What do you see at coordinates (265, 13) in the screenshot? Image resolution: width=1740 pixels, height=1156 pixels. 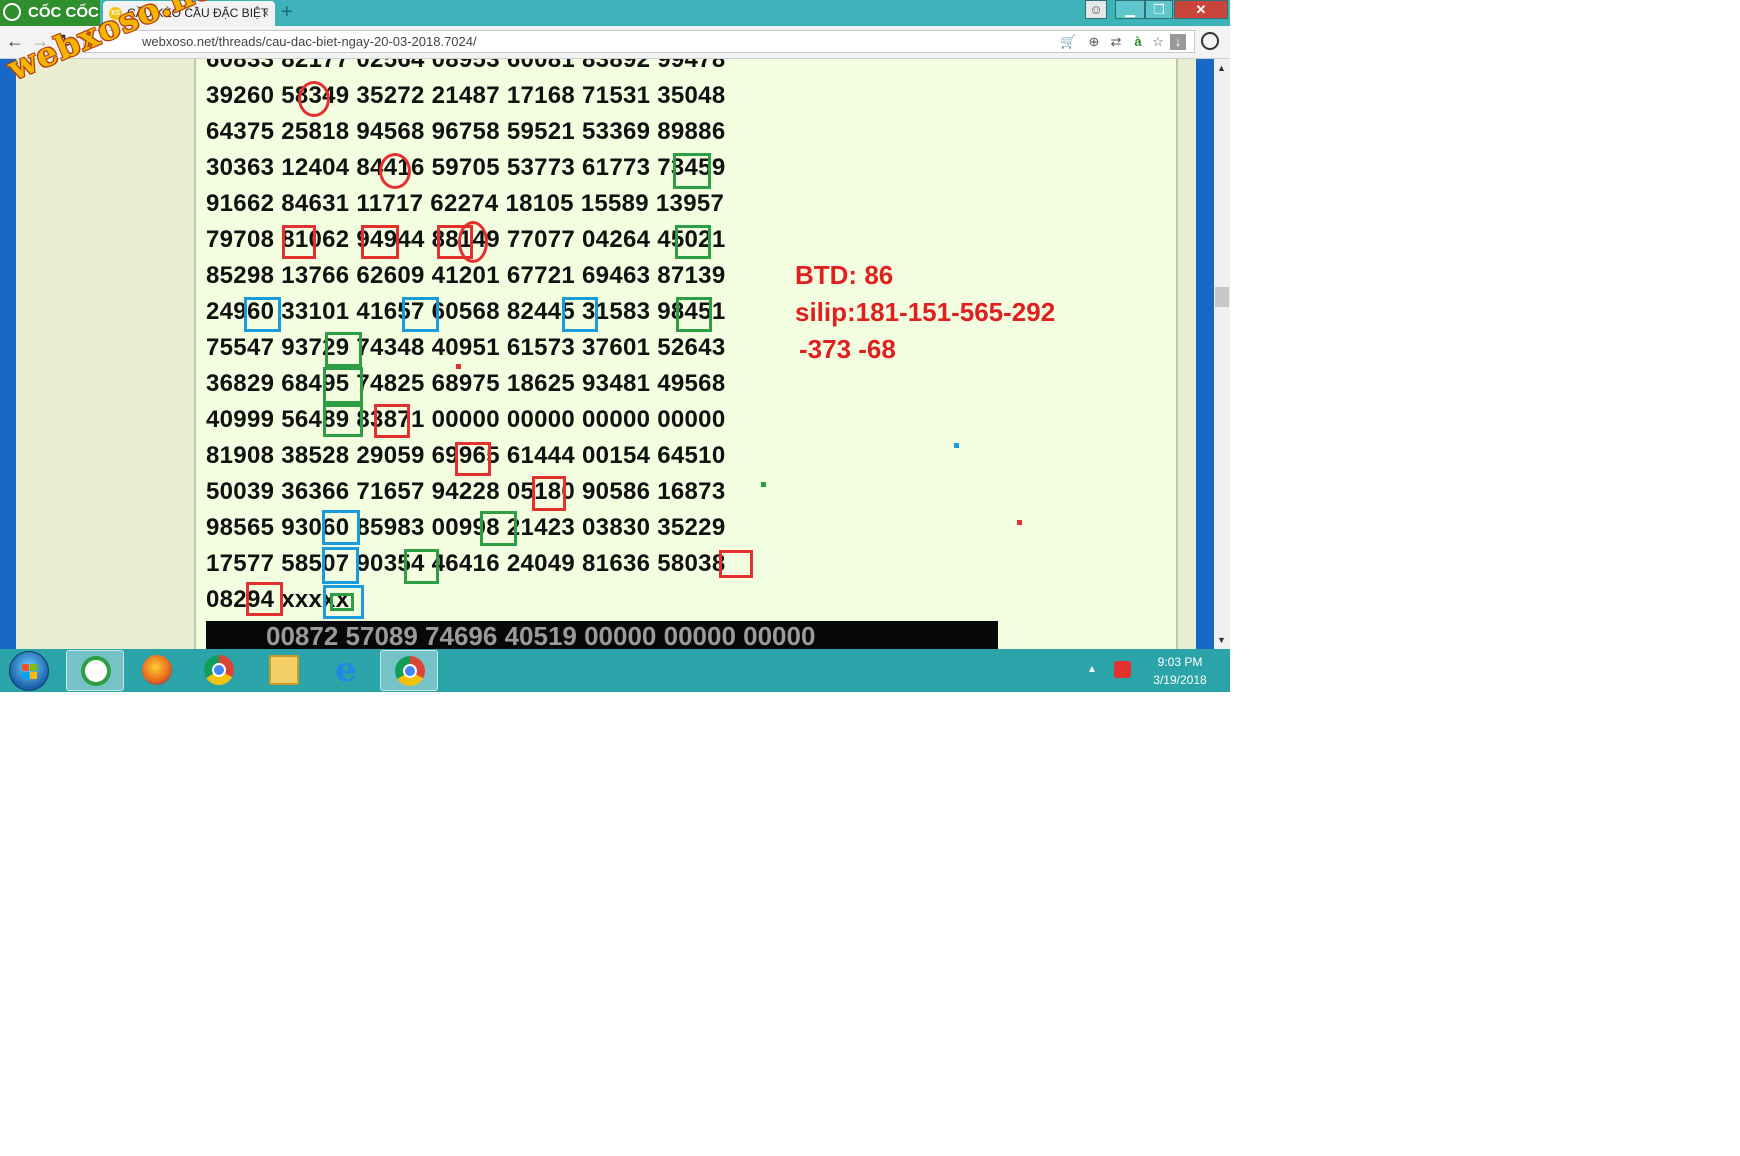 I see `tab-close-icon: ×` at bounding box center [265, 13].